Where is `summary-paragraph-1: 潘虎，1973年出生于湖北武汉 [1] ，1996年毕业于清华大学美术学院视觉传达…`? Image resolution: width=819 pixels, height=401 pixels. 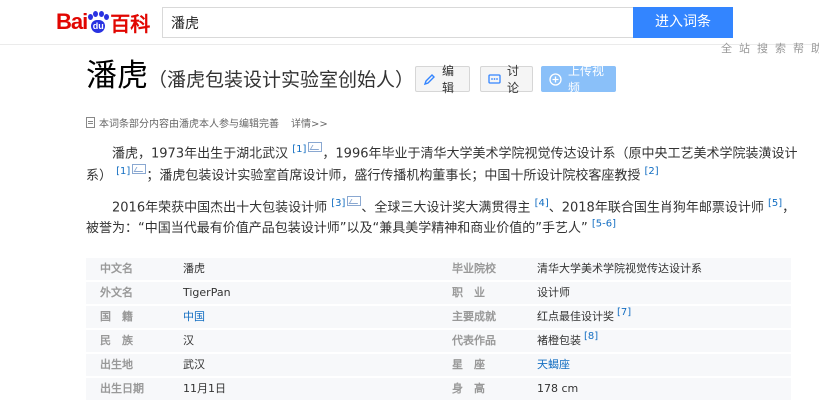
summary-paragraph-1: 潘虎，1973年出生于湖北武汉 [1] ，1996年毕业于清华大学美术学院视觉传达… is located at coordinates (446, 164).